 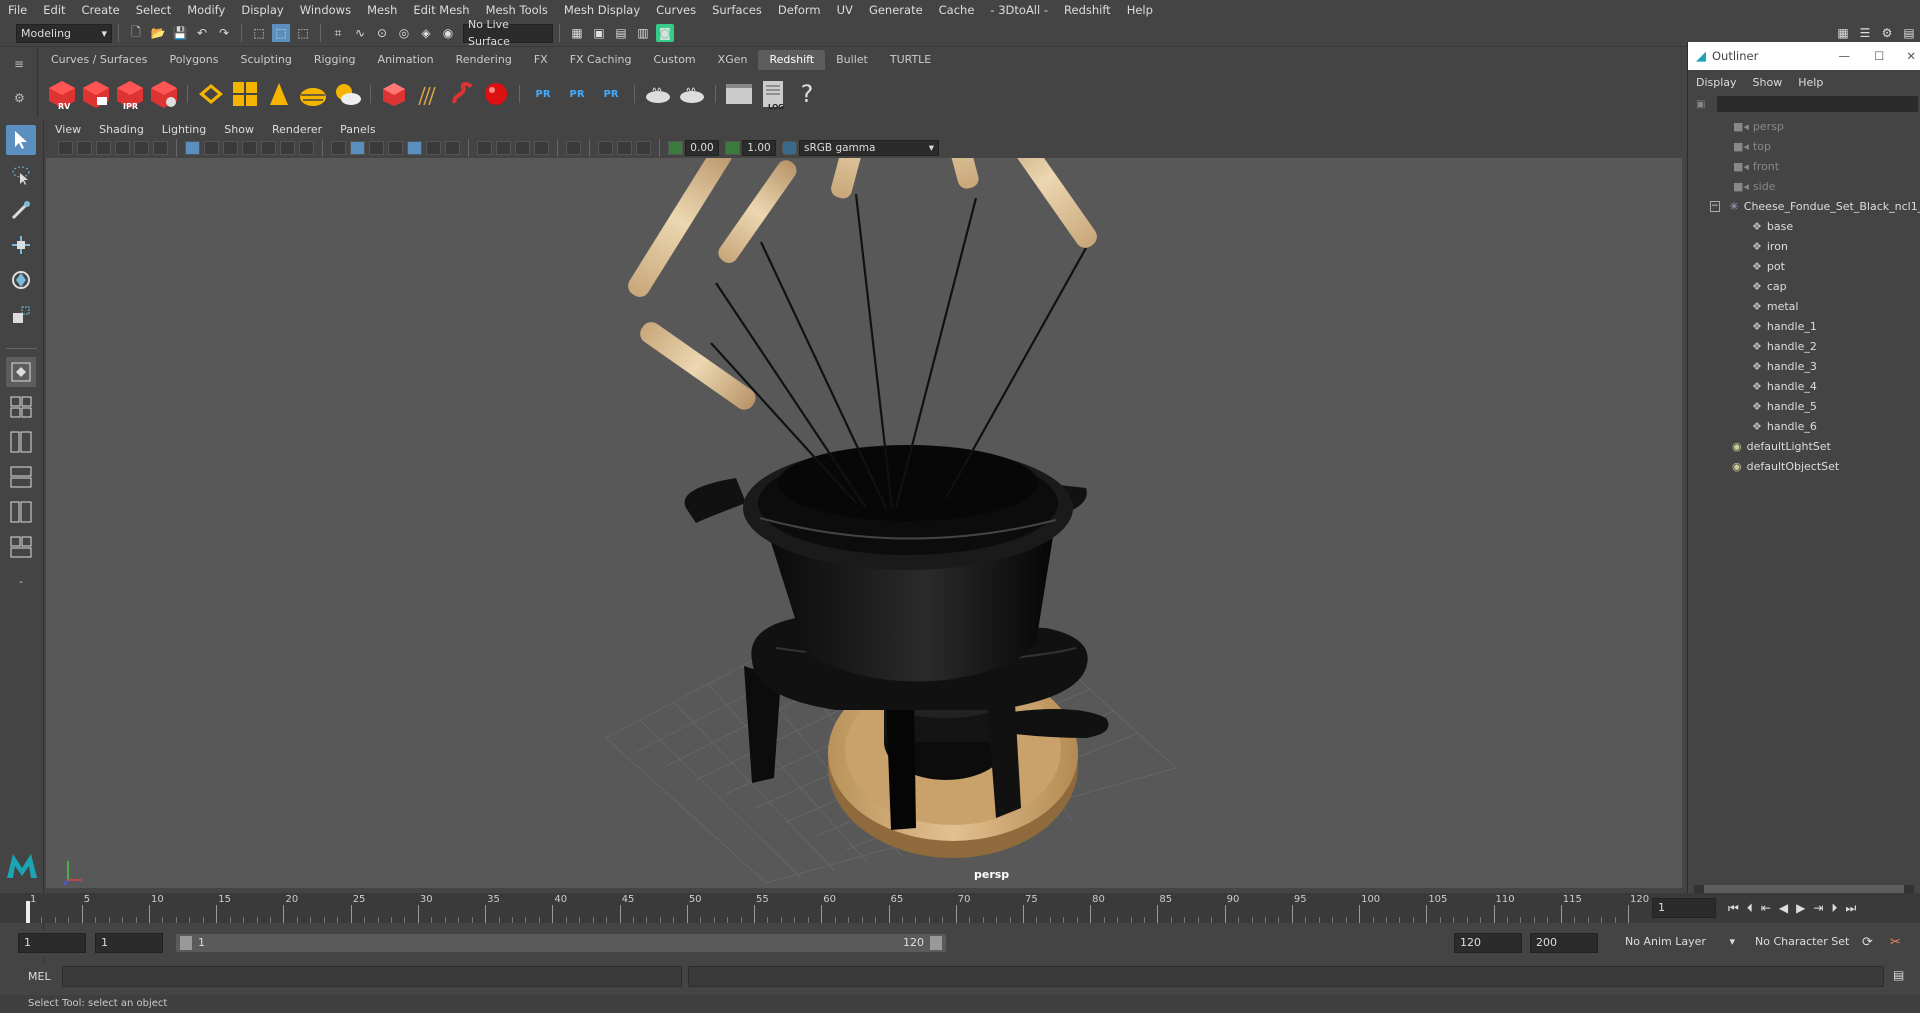 I want to click on curve-icon, so click(x=462, y=94).